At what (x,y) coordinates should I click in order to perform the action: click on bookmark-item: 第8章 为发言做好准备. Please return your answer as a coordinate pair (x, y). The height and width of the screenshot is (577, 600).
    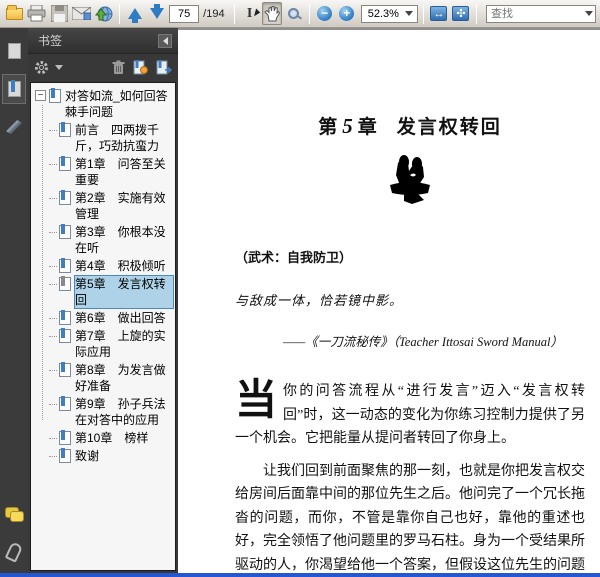
    Looking at the image, I should click on (104, 378).